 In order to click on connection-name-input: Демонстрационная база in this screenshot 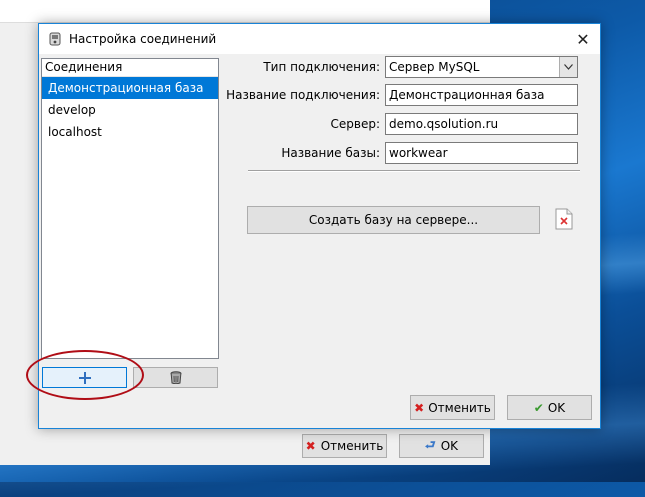, I will do `click(481, 95)`.